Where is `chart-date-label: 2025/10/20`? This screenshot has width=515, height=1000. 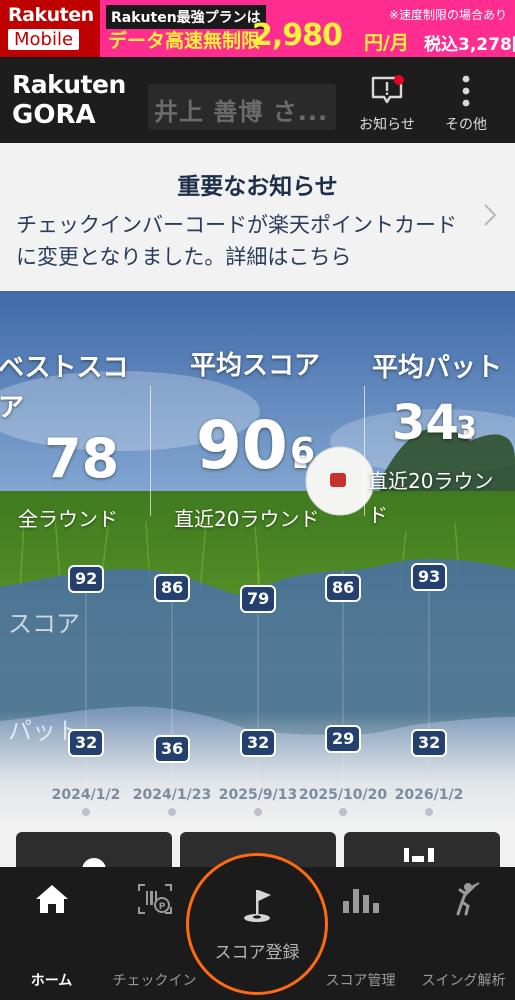
chart-date-label: 2025/10/20 is located at coordinates (343, 795).